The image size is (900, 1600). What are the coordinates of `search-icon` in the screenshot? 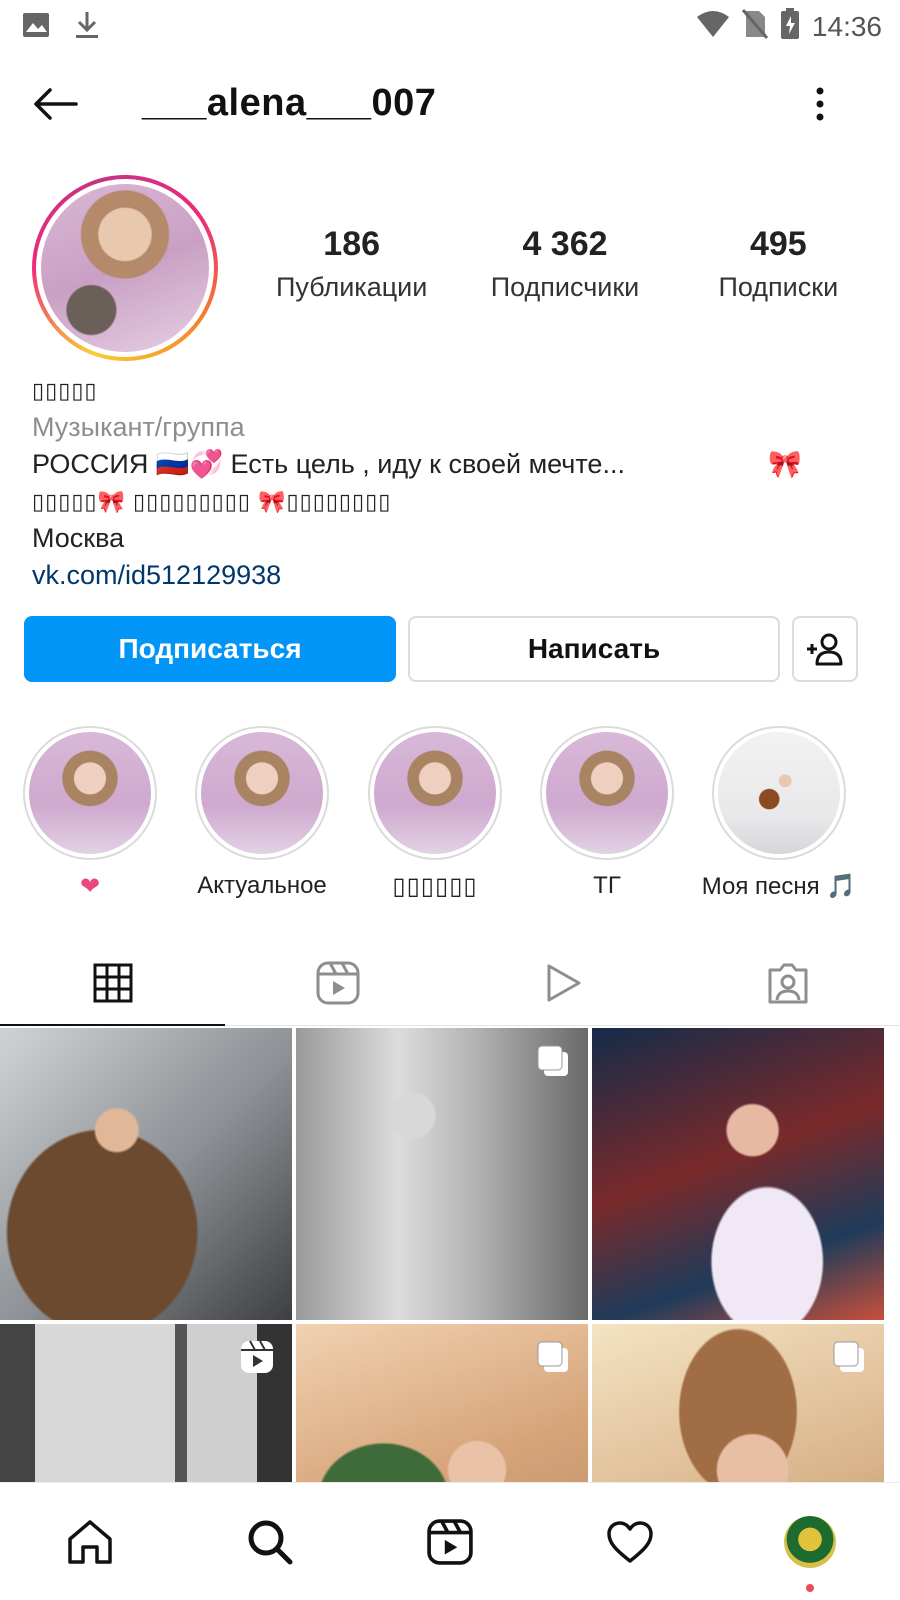 It's located at (270, 1542).